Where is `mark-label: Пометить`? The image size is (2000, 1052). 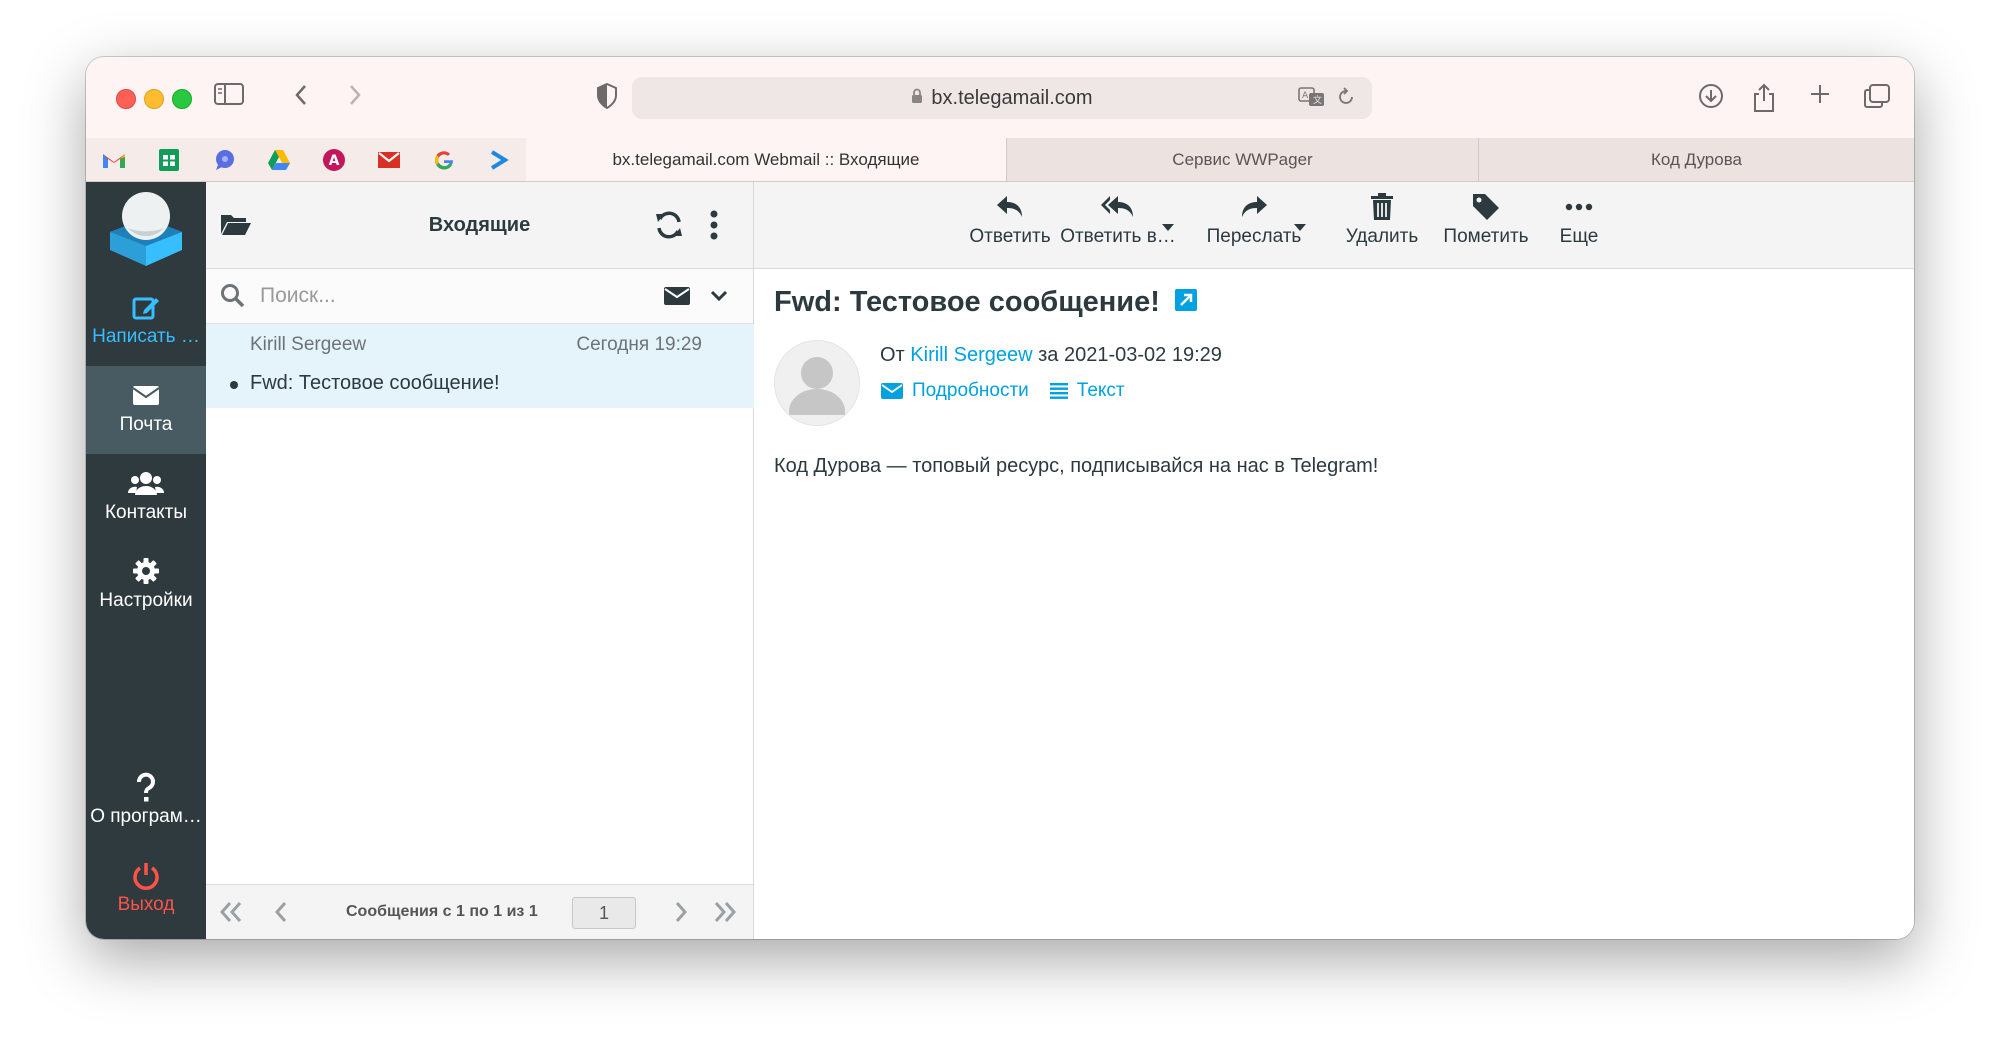
mark-label: Пометить is located at coordinates (1486, 236).